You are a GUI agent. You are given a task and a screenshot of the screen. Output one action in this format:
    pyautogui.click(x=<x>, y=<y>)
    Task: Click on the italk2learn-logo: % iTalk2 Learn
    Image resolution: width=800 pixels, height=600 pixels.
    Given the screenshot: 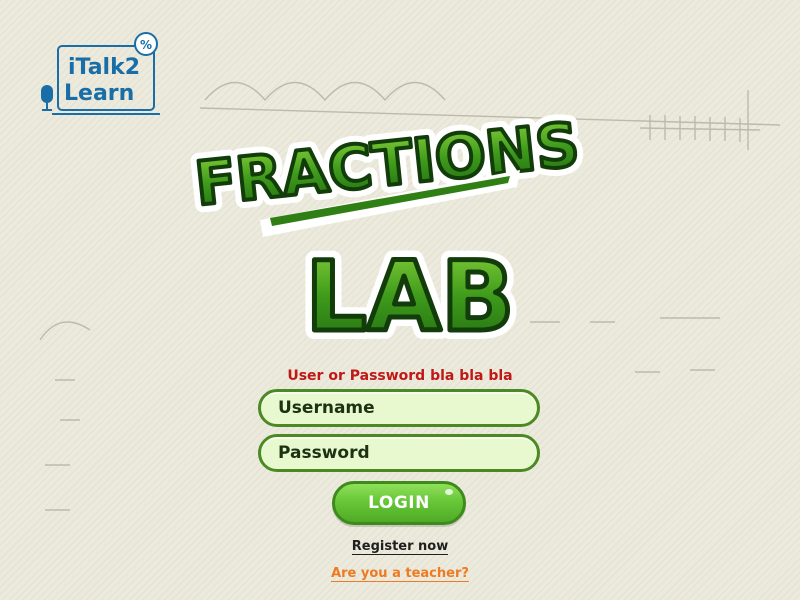 What is the action you would take?
    pyautogui.click(x=100, y=73)
    